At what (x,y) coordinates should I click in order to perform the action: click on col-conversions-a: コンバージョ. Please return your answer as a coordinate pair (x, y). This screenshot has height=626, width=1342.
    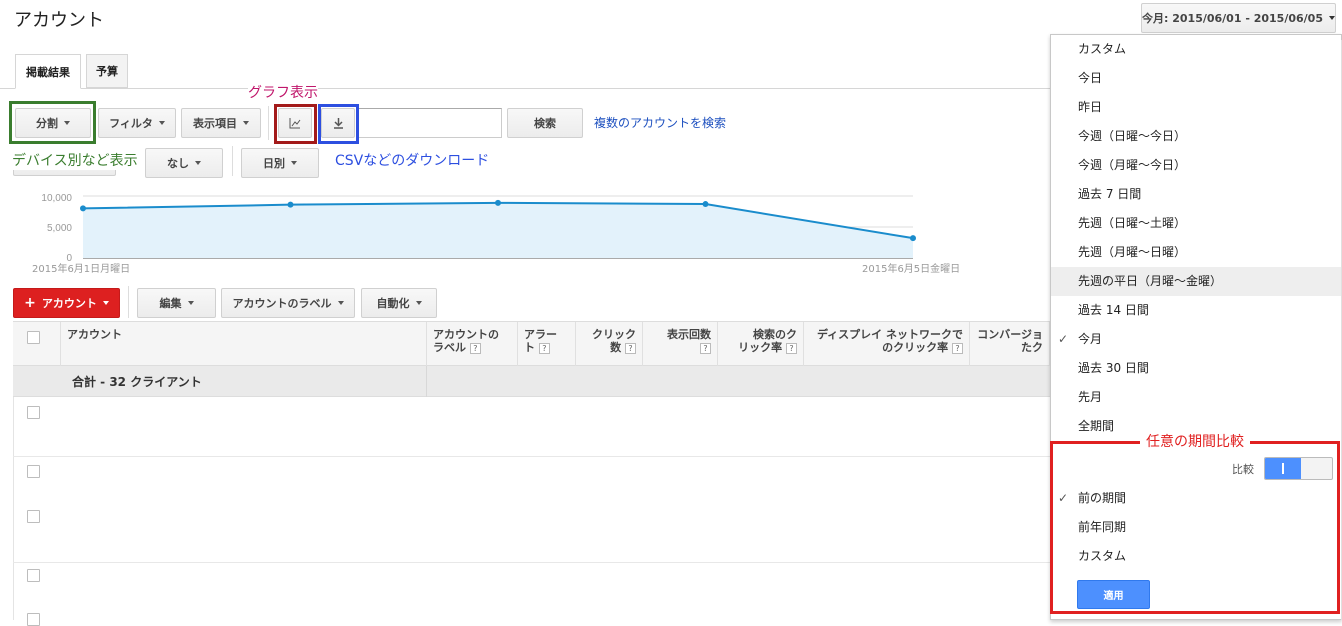
    Looking at the image, I should click on (1010, 334).